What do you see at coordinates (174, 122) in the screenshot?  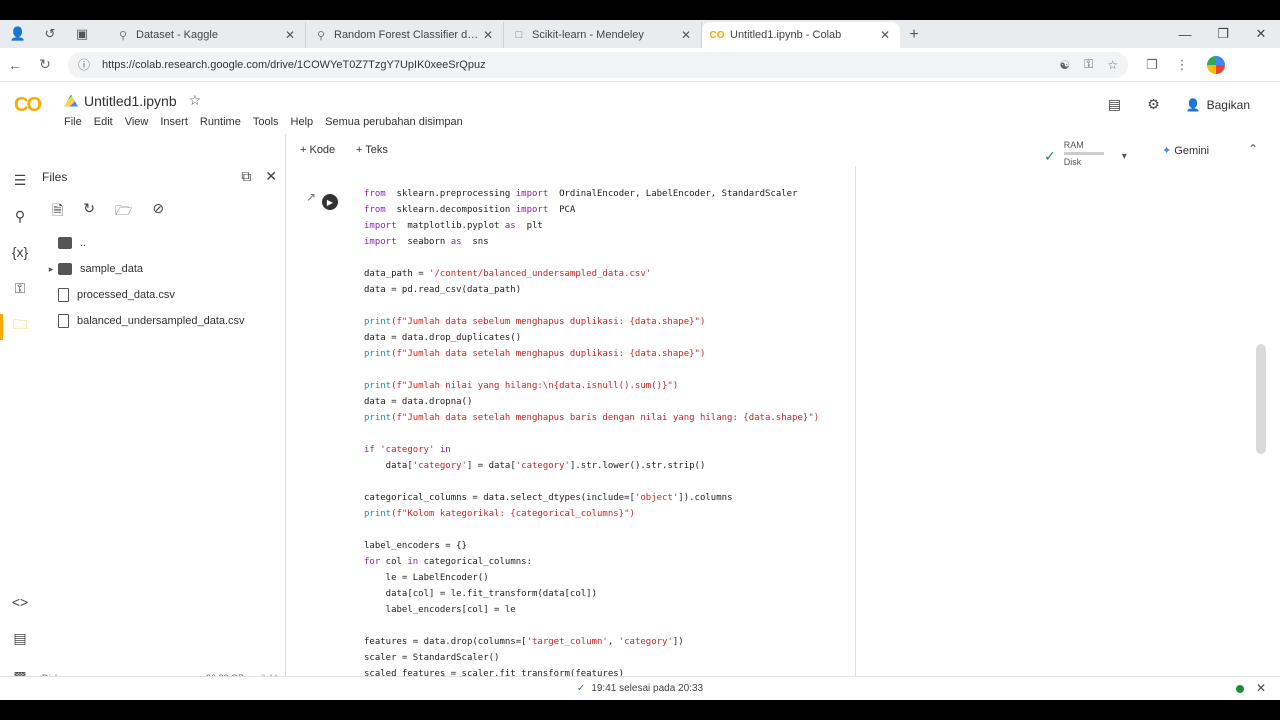 I see `menu-insert: Insert` at bounding box center [174, 122].